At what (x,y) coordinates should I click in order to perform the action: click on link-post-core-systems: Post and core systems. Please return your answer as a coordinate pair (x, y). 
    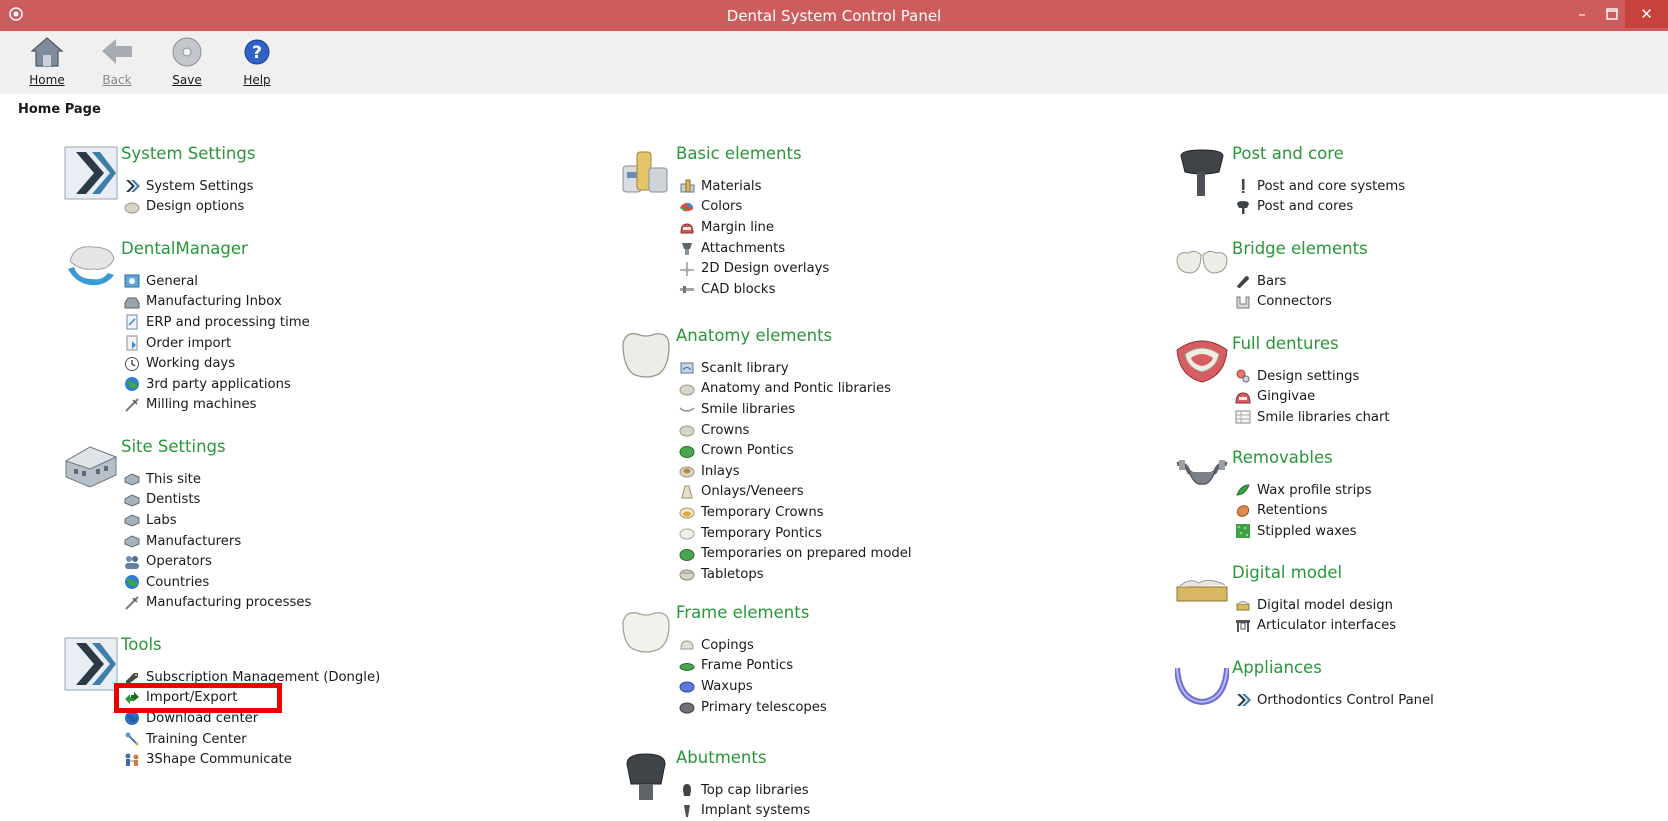
    Looking at the image, I should click on (1320, 186).